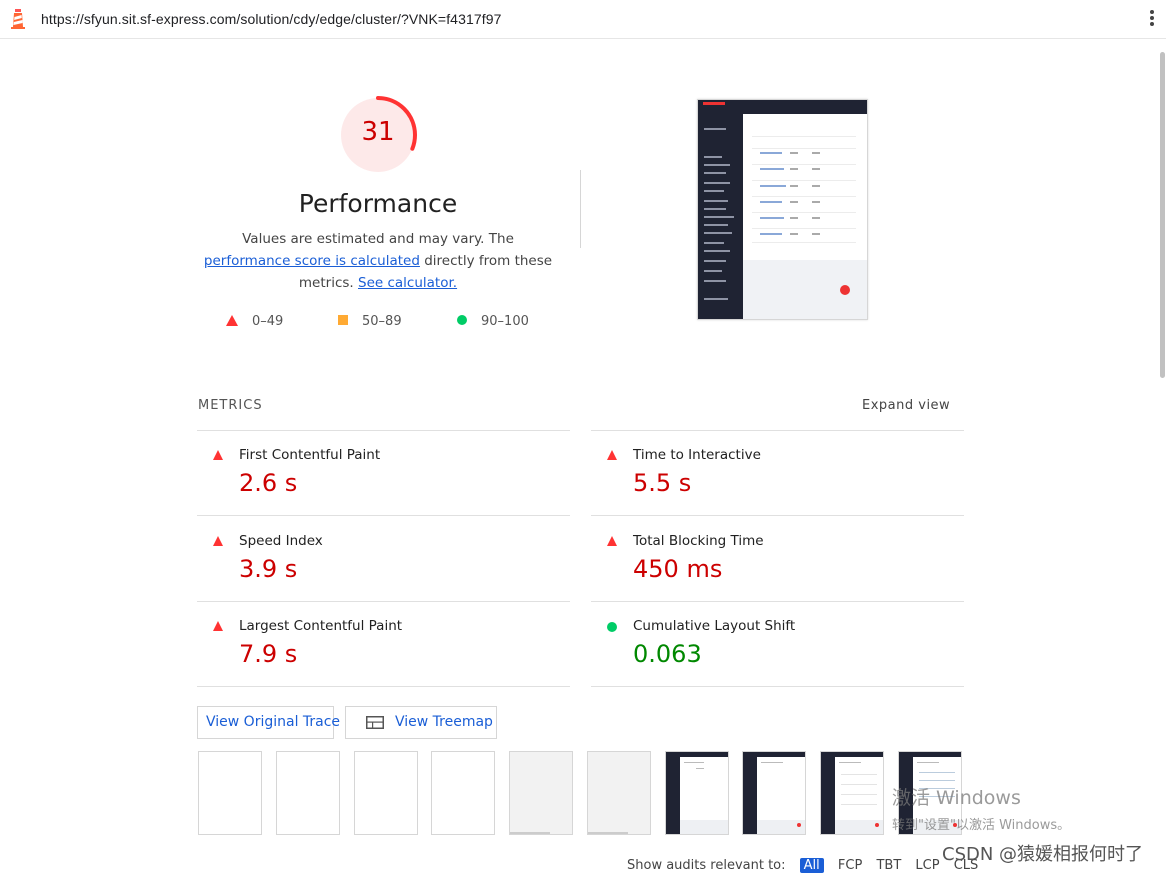 Image resolution: width=1166 pixels, height=873 pixels. What do you see at coordinates (232, 320) in the screenshot?
I see `triangle-icon` at bounding box center [232, 320].